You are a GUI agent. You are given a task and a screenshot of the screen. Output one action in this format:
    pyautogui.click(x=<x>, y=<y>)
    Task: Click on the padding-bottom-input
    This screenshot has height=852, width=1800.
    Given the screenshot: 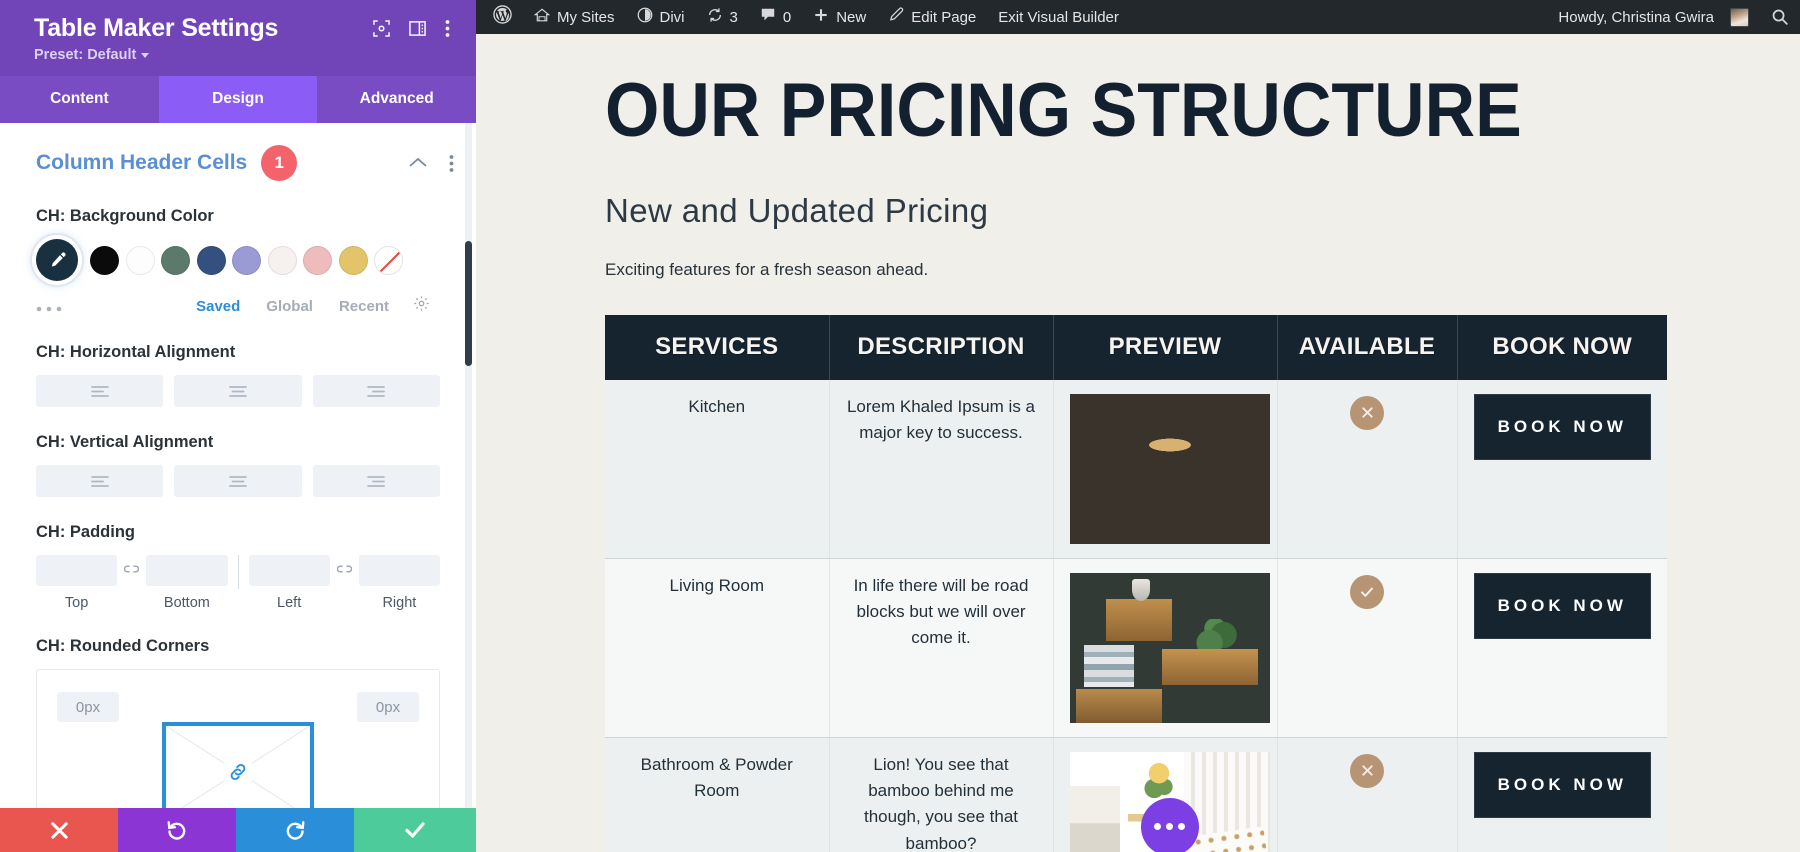 What is the action you would take?
    pyautogui.click(x=187, y=570)
    